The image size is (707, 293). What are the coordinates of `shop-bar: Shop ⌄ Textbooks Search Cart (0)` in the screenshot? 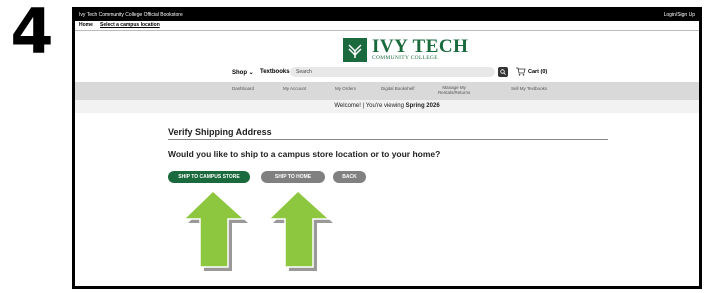 It's located at (387, 74).